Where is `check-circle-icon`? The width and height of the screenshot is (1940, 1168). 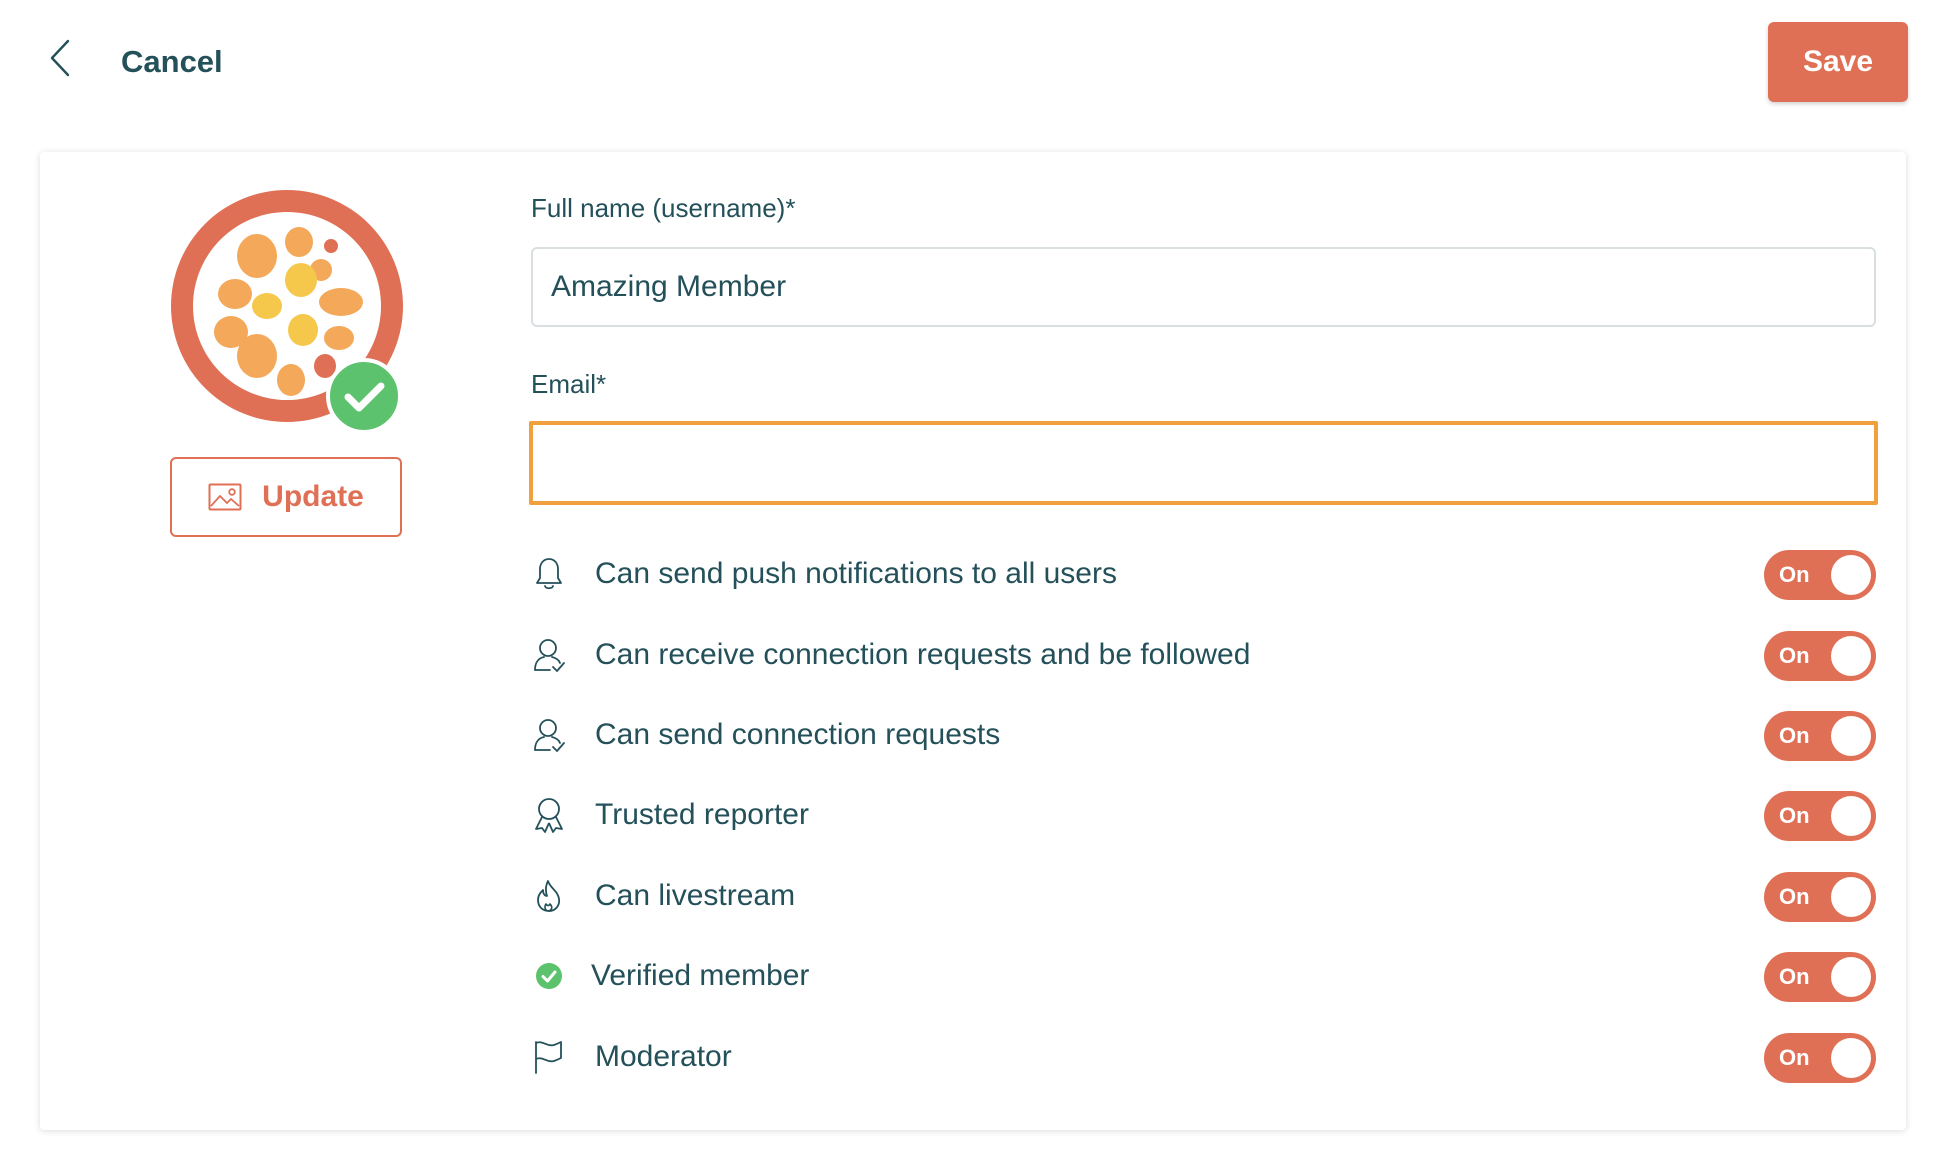
check-circle-icon is located at coordinates (549, 976).